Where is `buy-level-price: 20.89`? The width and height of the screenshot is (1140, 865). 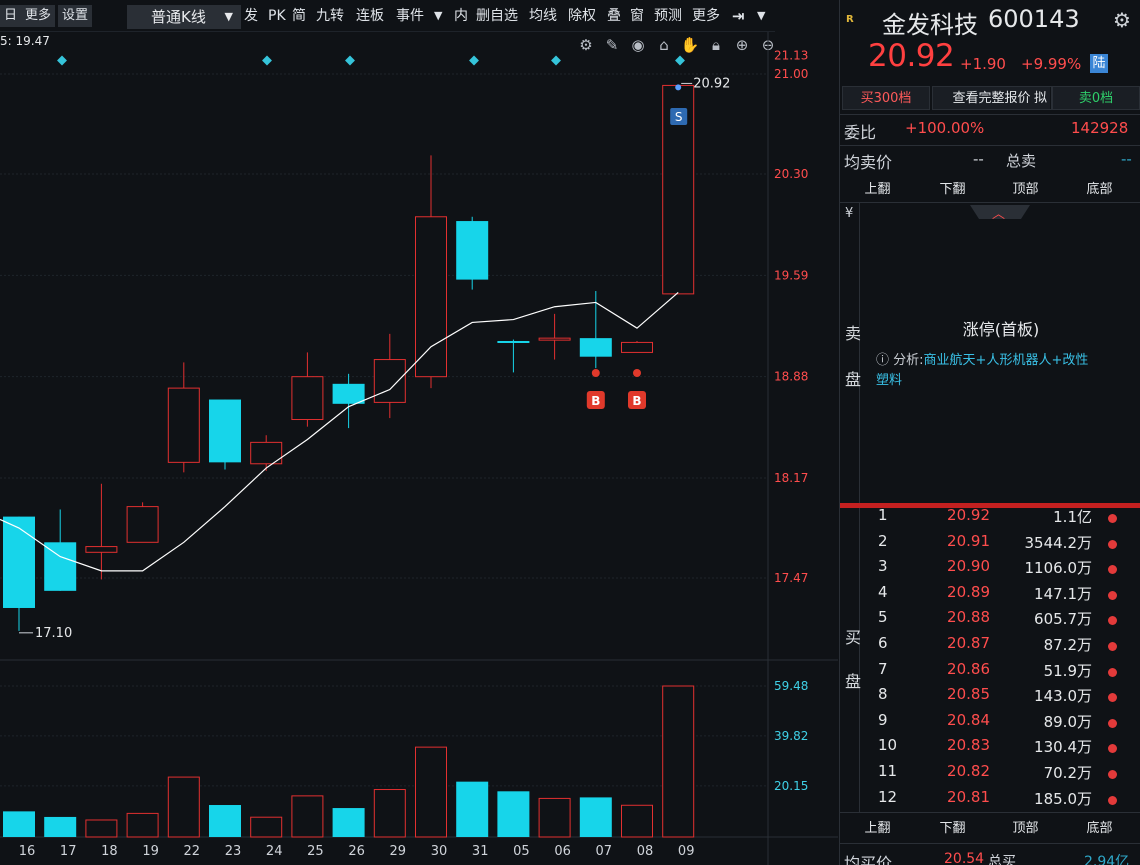
buy-level-price: 20.89 is located at coordinates (968, 591).